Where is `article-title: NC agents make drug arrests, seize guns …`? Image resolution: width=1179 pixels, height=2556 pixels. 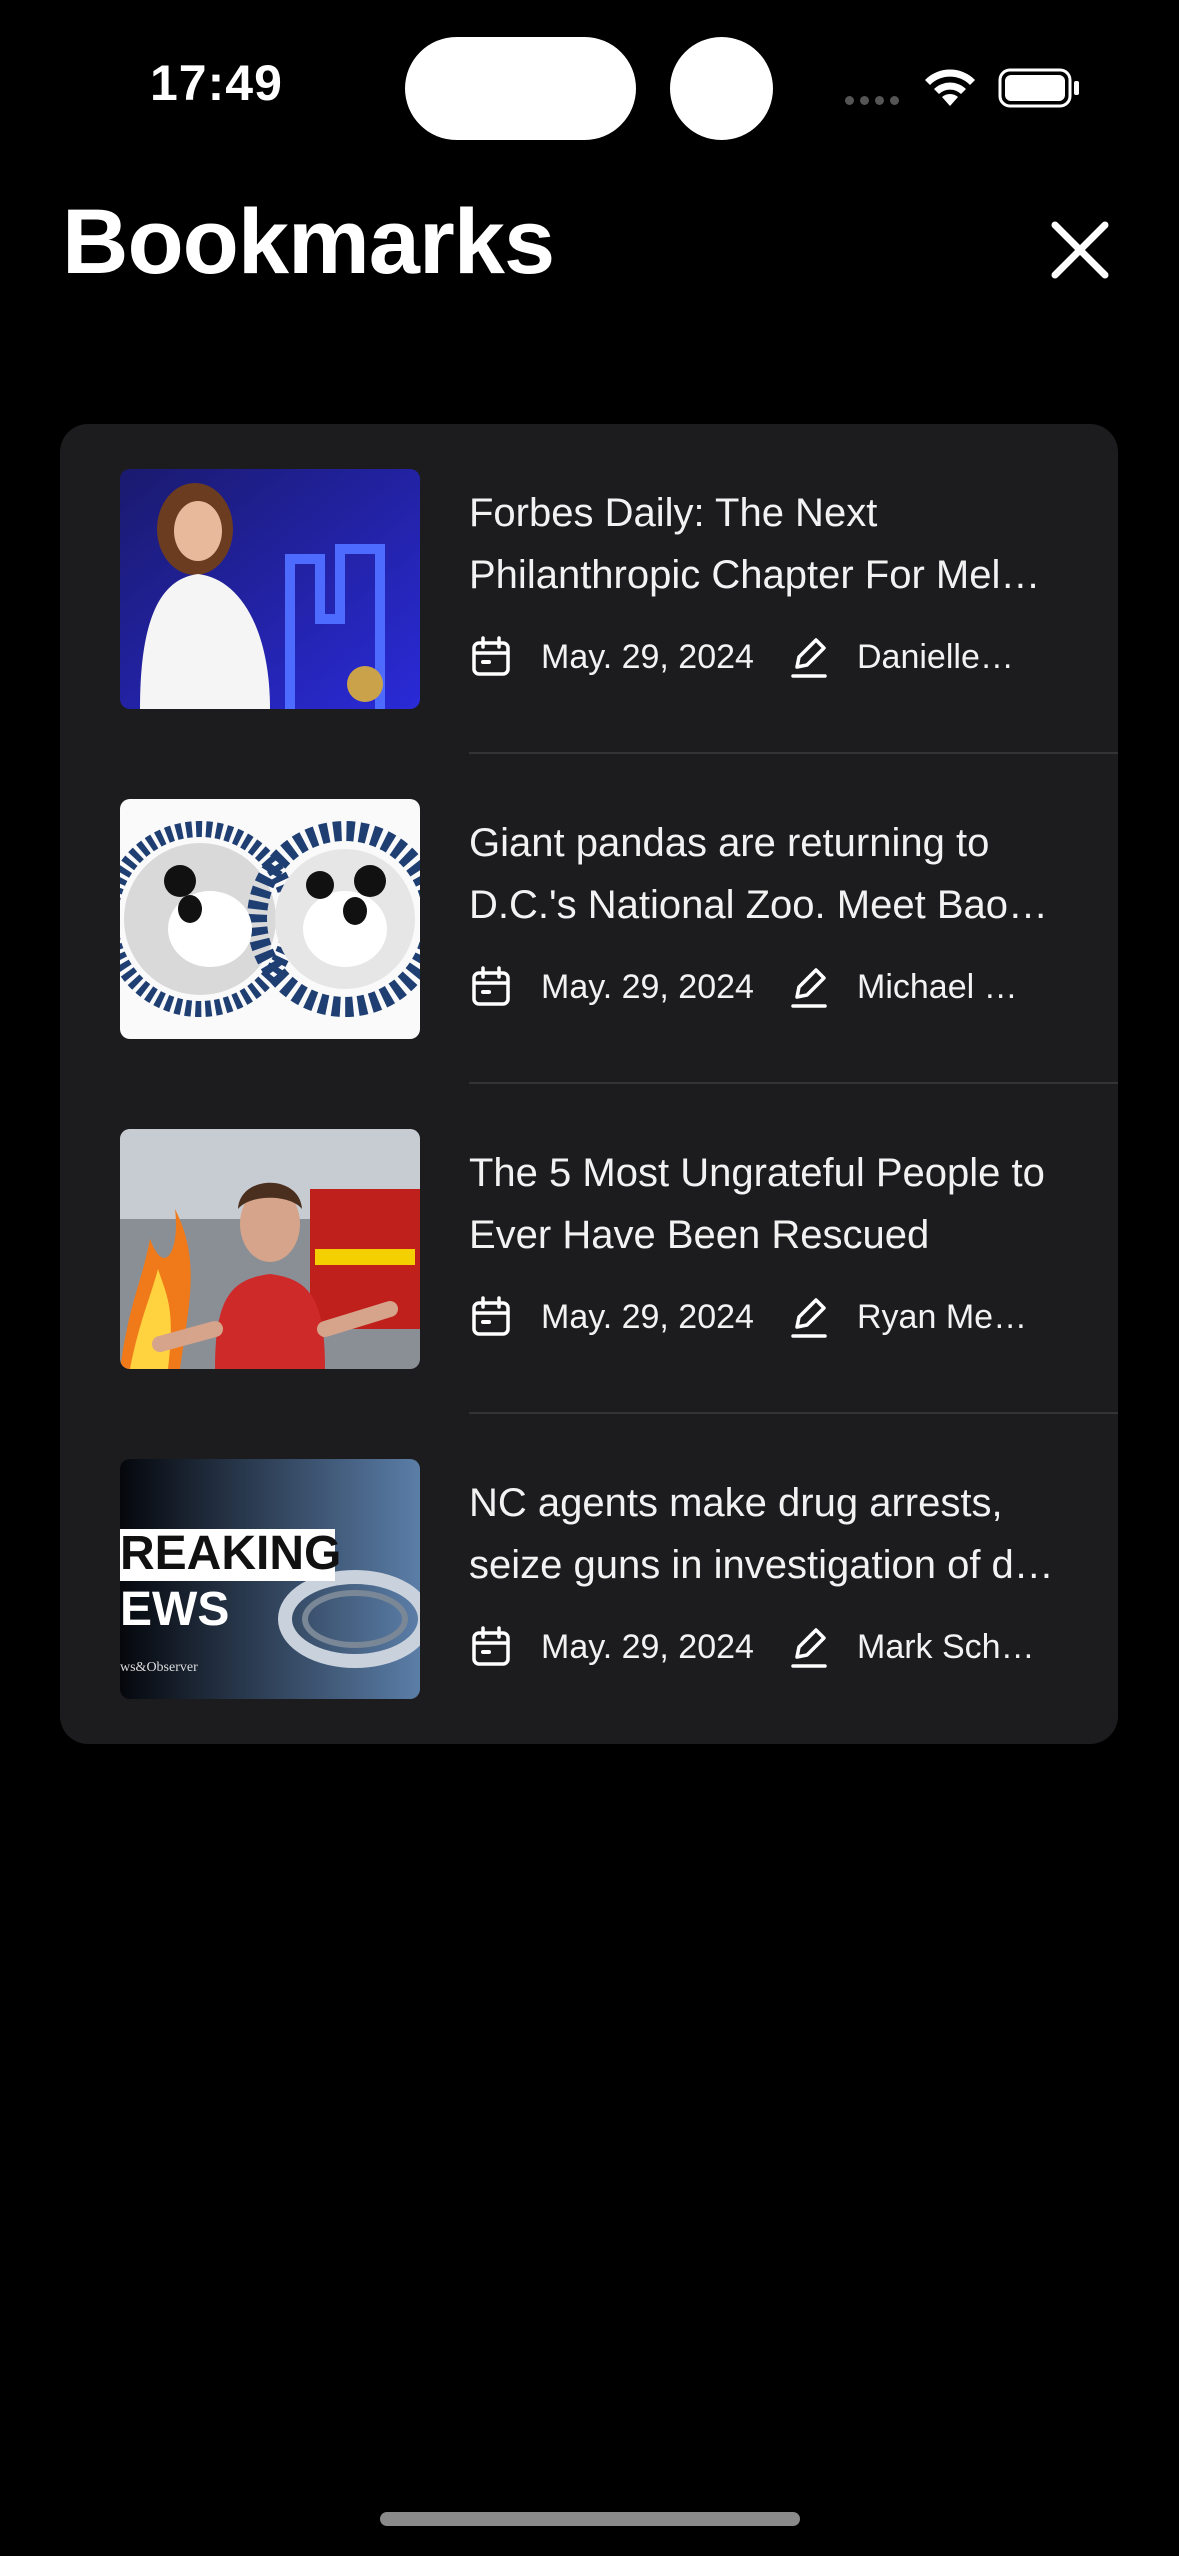
article-title: NC agents make drug arrests, seize guns … is located at coordinates (761, 1534).